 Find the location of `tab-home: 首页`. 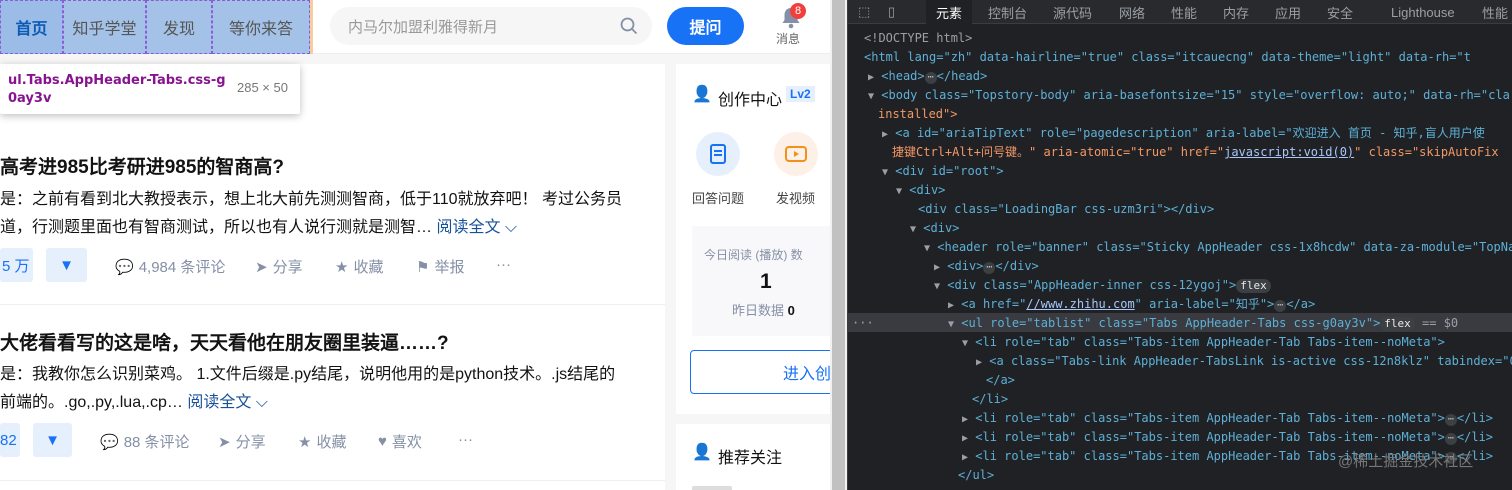

tab-home: 首页 is located at coordinates (31, 27).